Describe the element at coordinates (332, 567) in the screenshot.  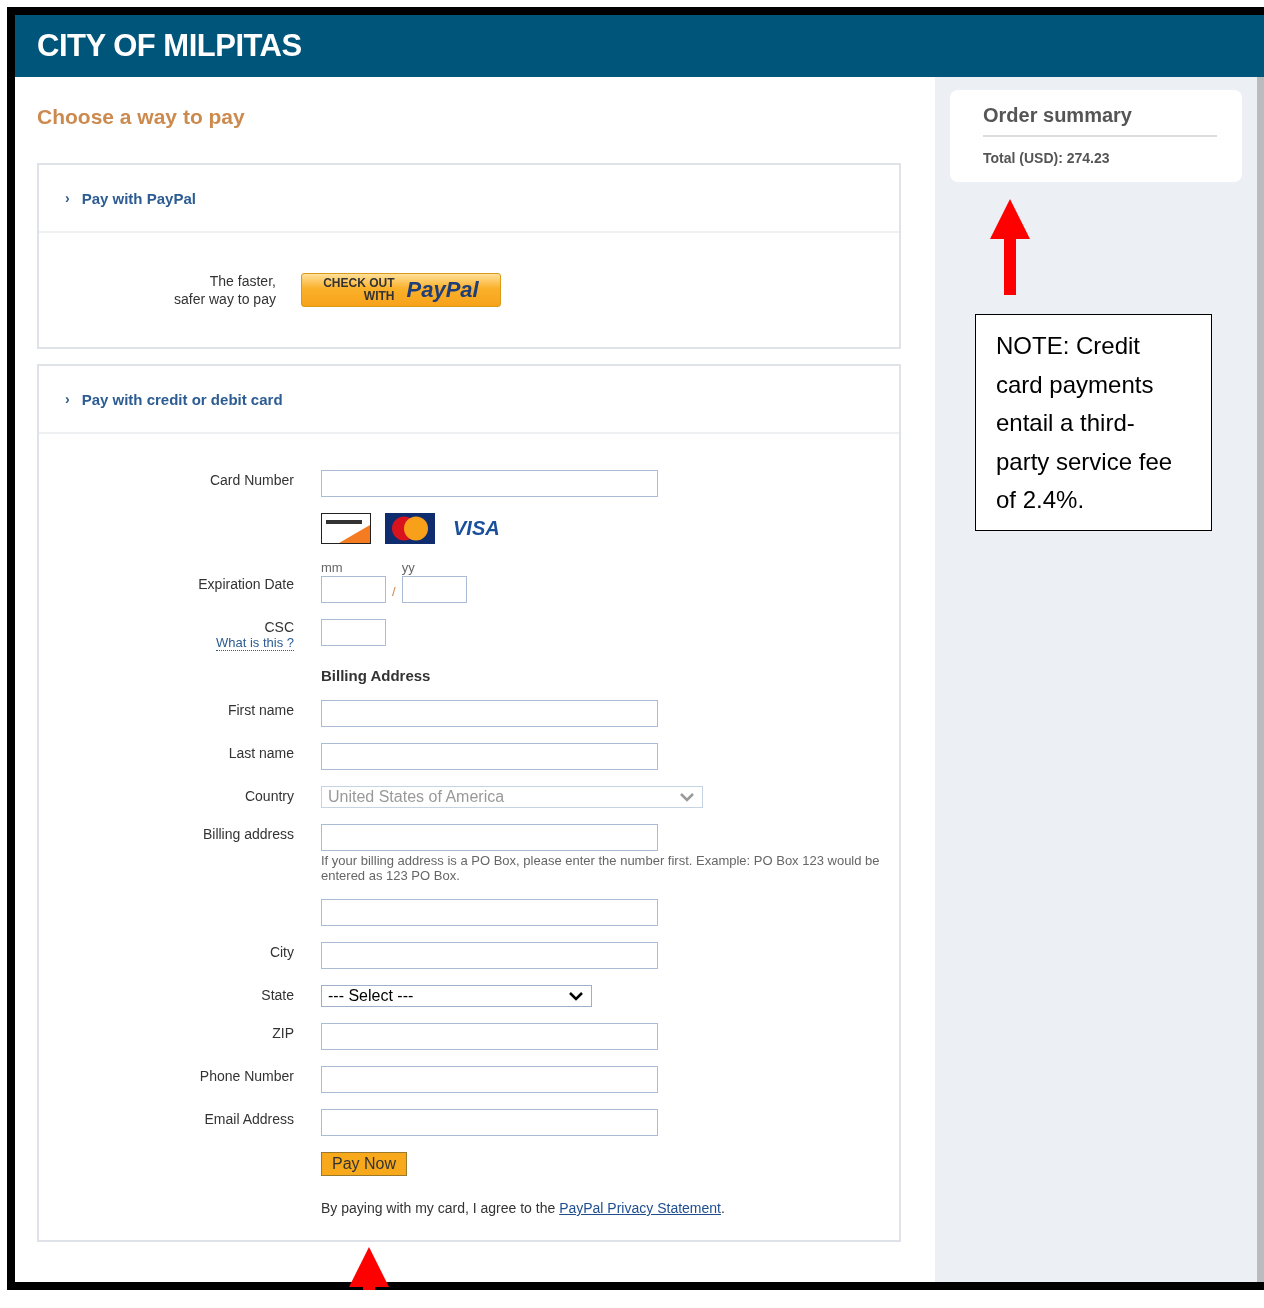
I see `field-hint: mm` at that location.